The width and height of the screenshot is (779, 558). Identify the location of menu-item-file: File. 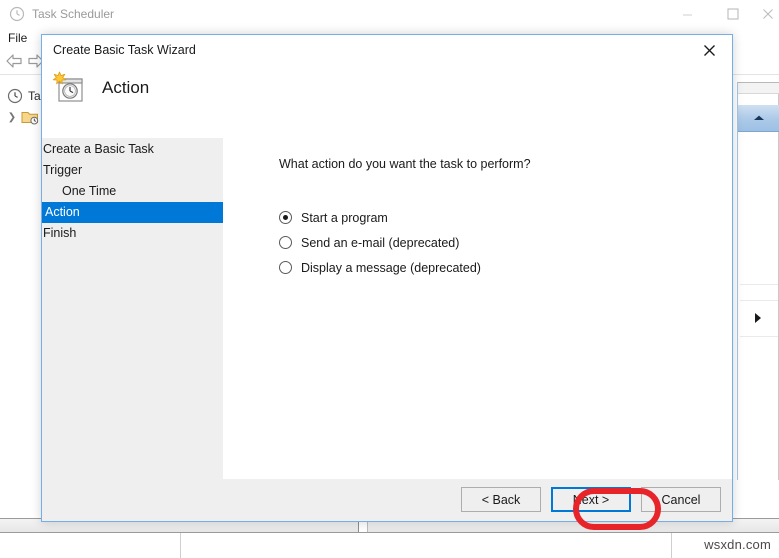
(17, 38).